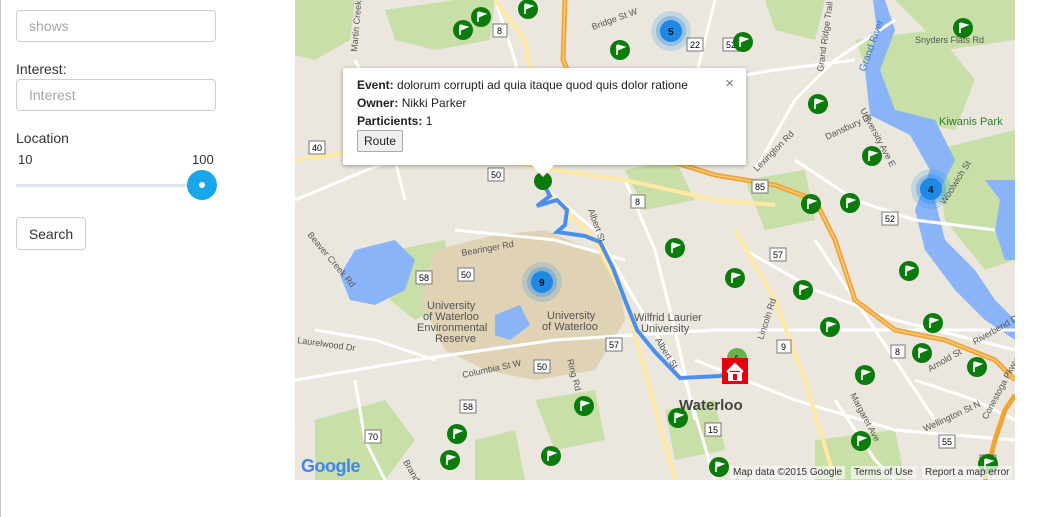 The image size is (1047, 517). I want to click on cluster-4: 4, so click(931, 189).